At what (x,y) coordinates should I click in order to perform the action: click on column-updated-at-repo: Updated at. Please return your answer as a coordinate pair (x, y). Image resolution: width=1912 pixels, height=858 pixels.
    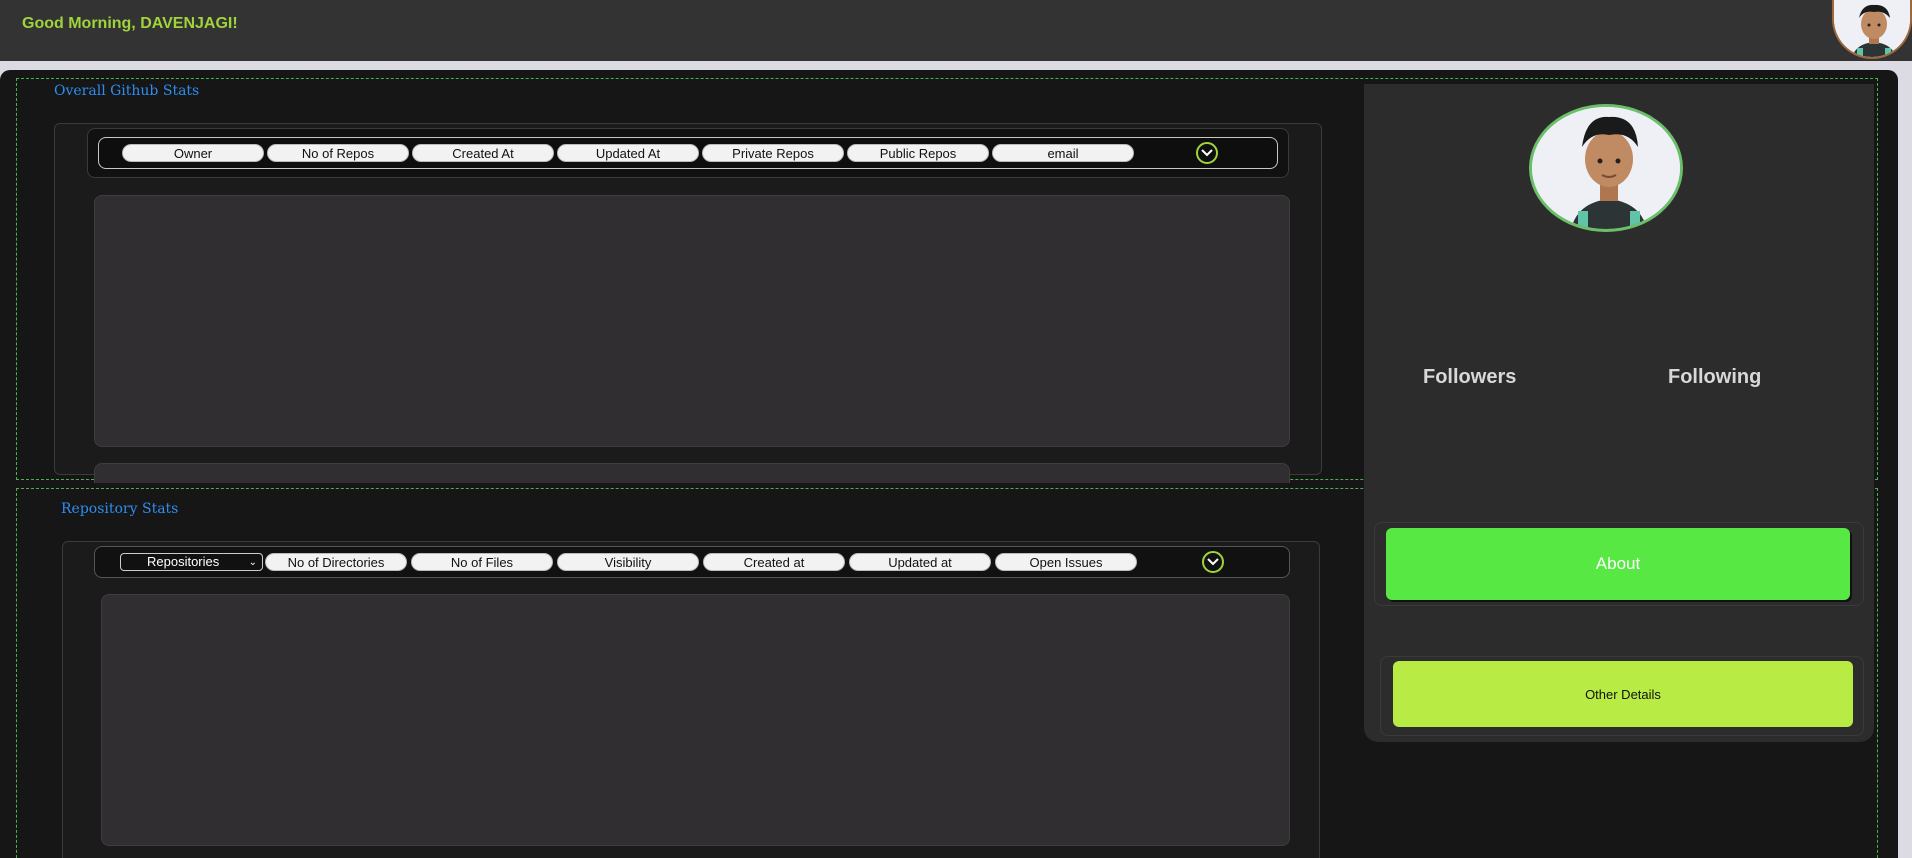
    Looking at the image, I should click on (920, 562).